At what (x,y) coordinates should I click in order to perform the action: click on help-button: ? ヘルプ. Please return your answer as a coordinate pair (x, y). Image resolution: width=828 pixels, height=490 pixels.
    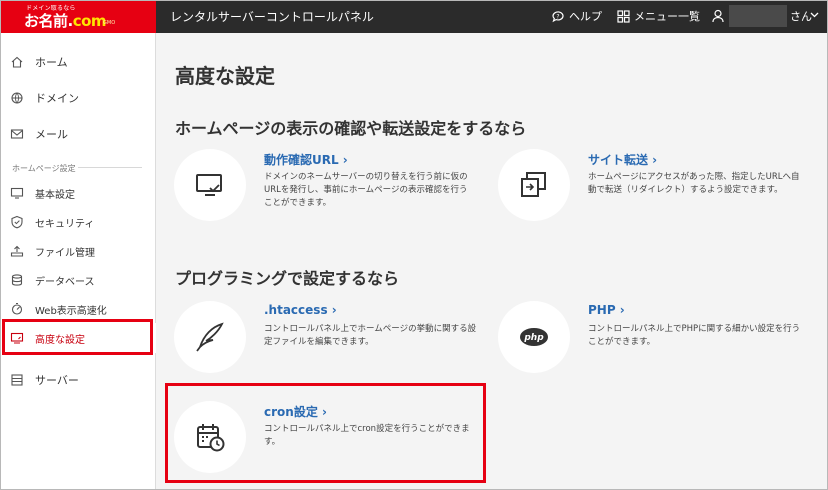
    Looking at the image, I should click on (576, 16).